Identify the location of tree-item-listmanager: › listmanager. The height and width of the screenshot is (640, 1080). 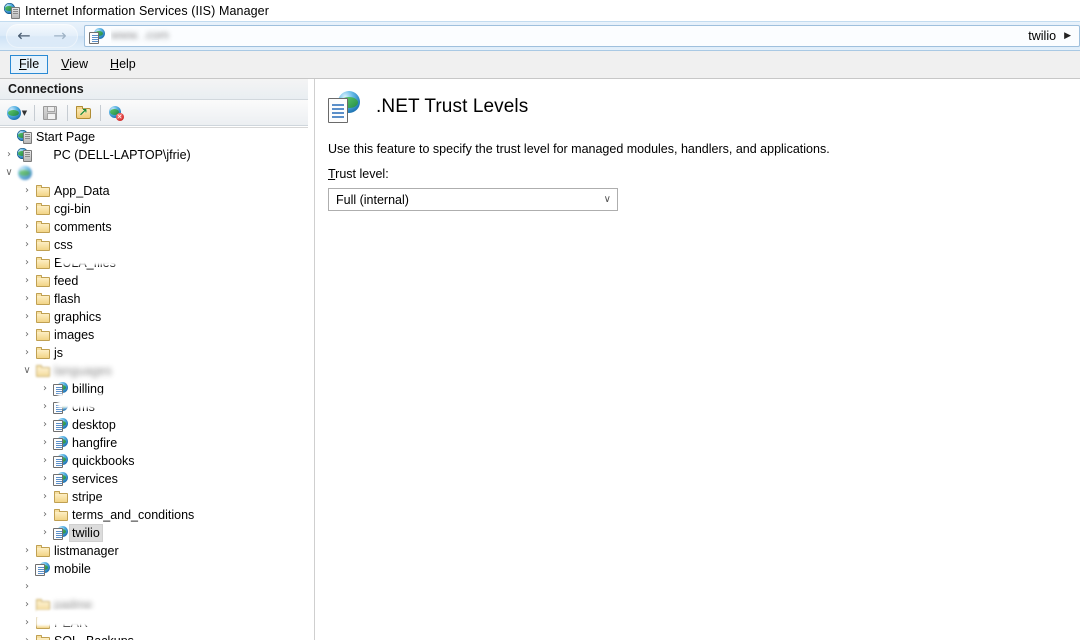
(154, 551).